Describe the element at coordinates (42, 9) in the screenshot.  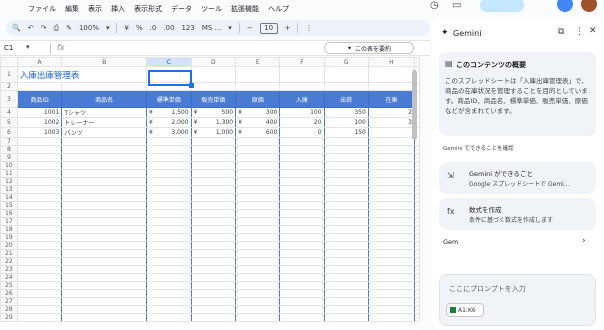
I see `menu-file: ファイル` at that location.